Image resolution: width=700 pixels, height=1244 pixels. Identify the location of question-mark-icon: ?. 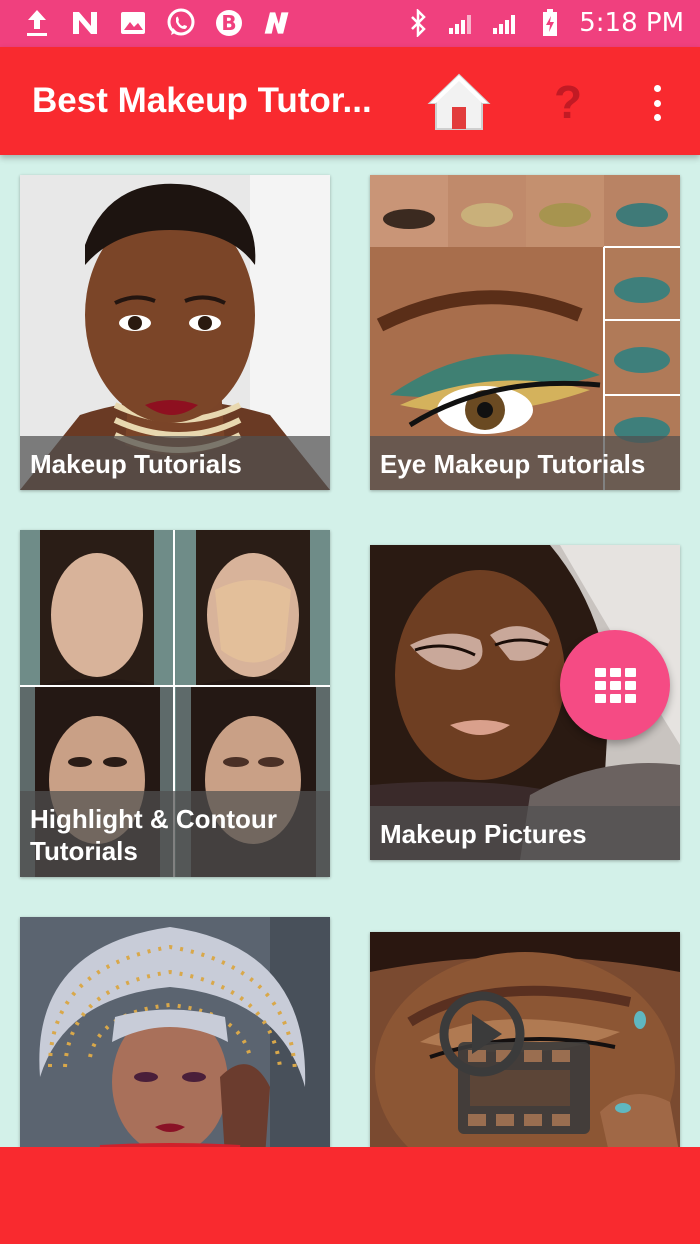
(568, 102).